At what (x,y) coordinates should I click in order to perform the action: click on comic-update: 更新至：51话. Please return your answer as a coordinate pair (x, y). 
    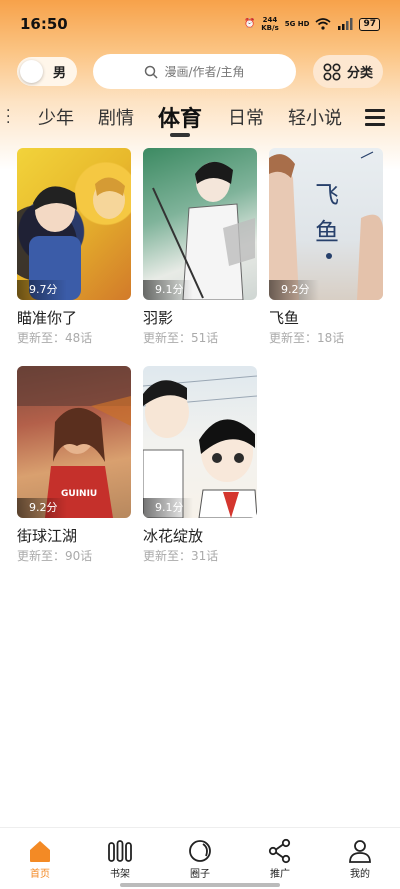
    Looking at the image, I should click on (181, 338).